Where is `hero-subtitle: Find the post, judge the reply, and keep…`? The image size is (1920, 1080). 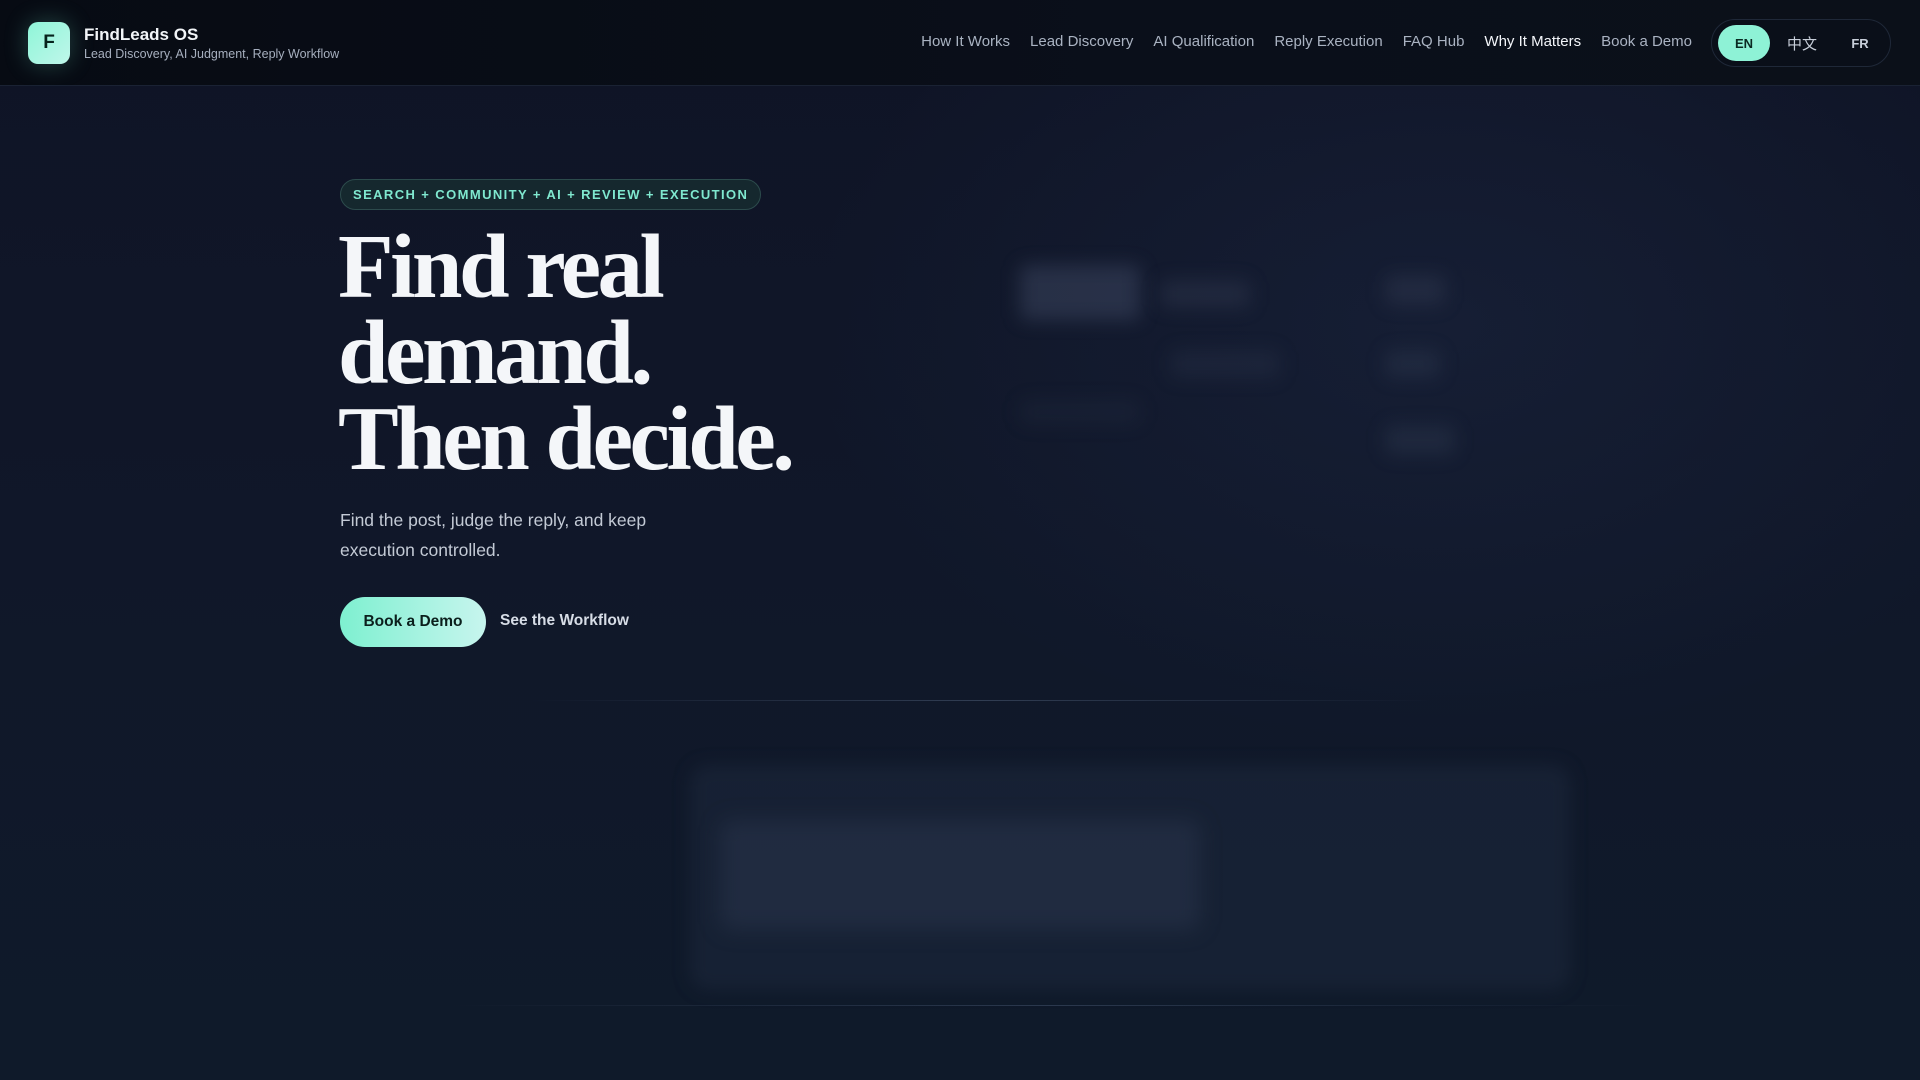
hero-subtitle: Find the post, judge the reply, and keep… is located at coordinates (493, 535).